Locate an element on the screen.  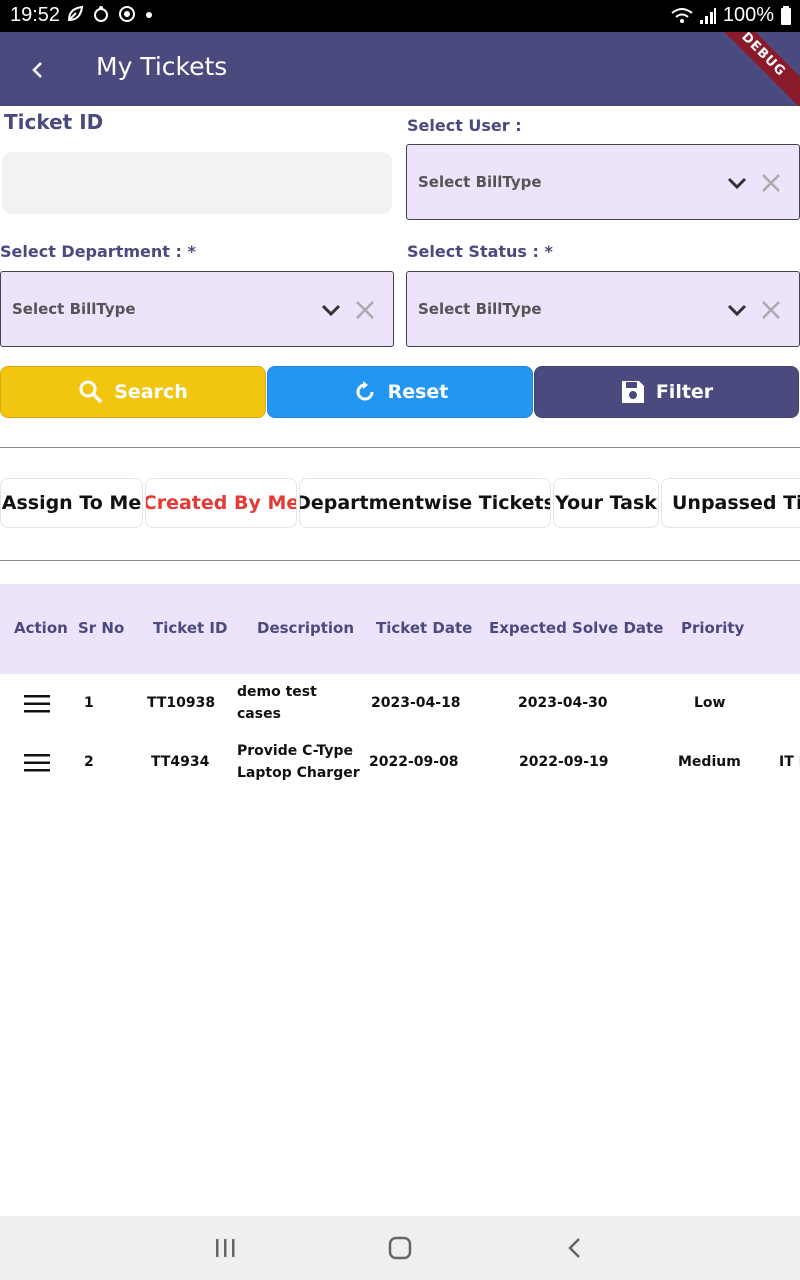
tab-assign-to-me: Assign To Me is located at coordinates (71, 503).